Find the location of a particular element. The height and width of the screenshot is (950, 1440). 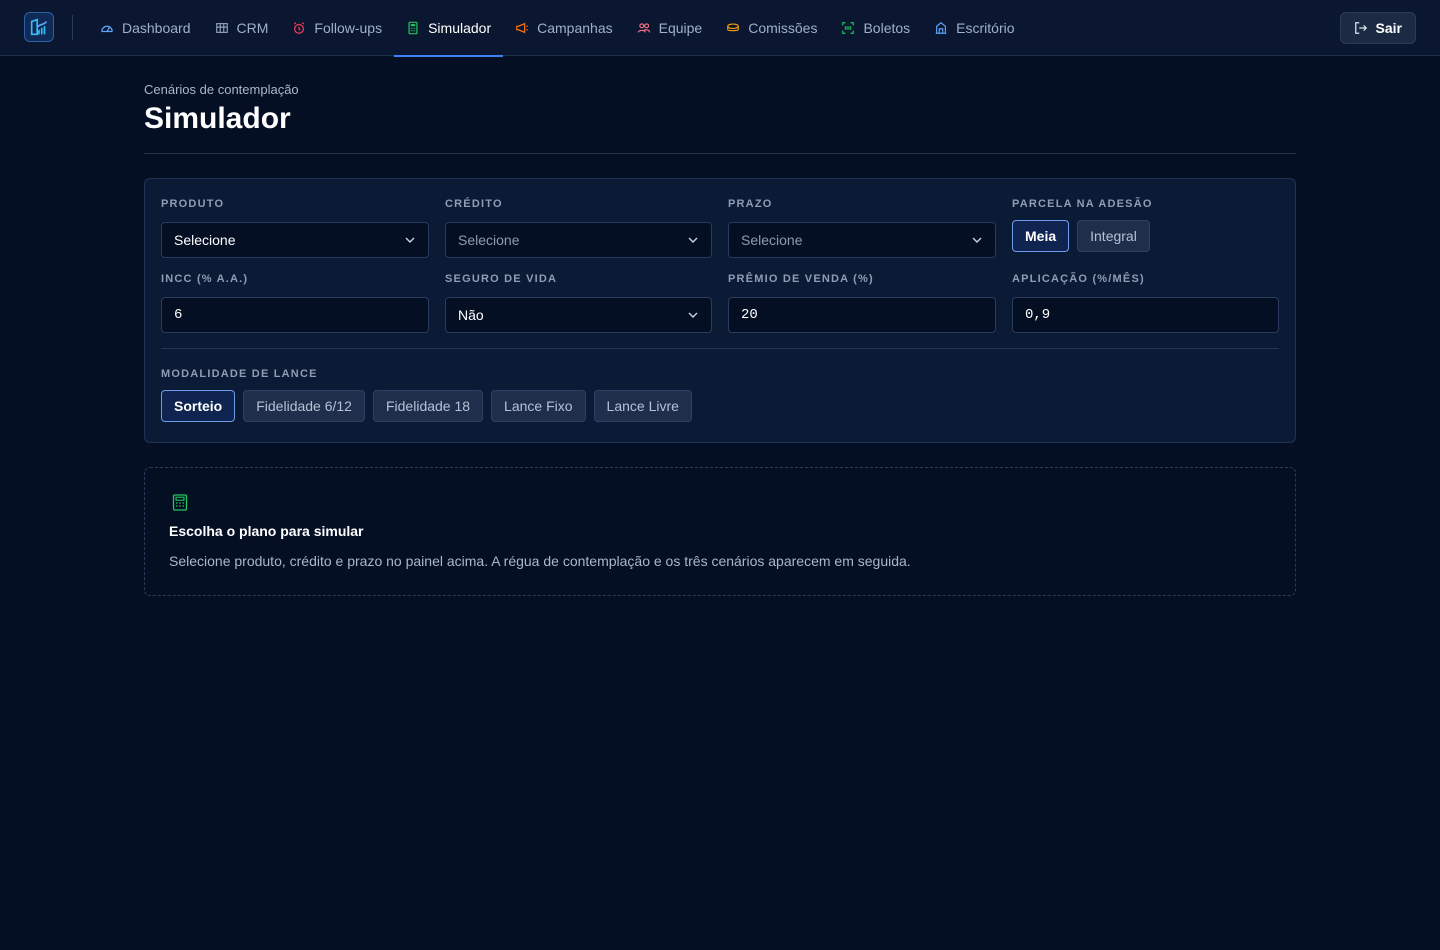

nav-label: Comissões is located at coordinates (783, 28).